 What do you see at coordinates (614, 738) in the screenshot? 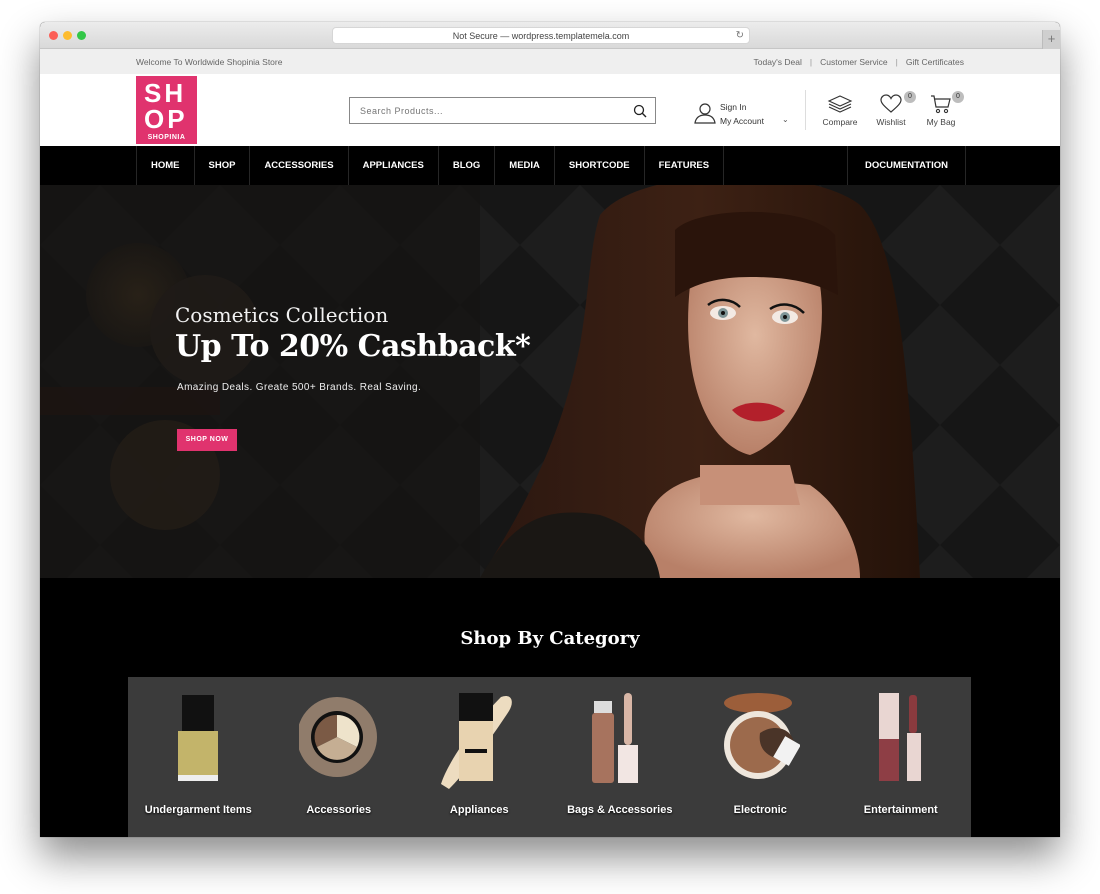
I see `lip-gloss-image` at bounding box center [614, 738].